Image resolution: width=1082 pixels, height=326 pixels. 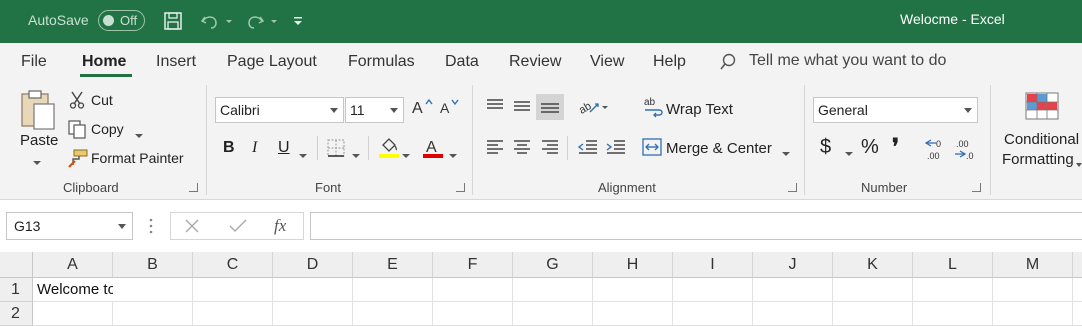 I want to click on copy-dropdown-icon, so click(x=139, y=135).